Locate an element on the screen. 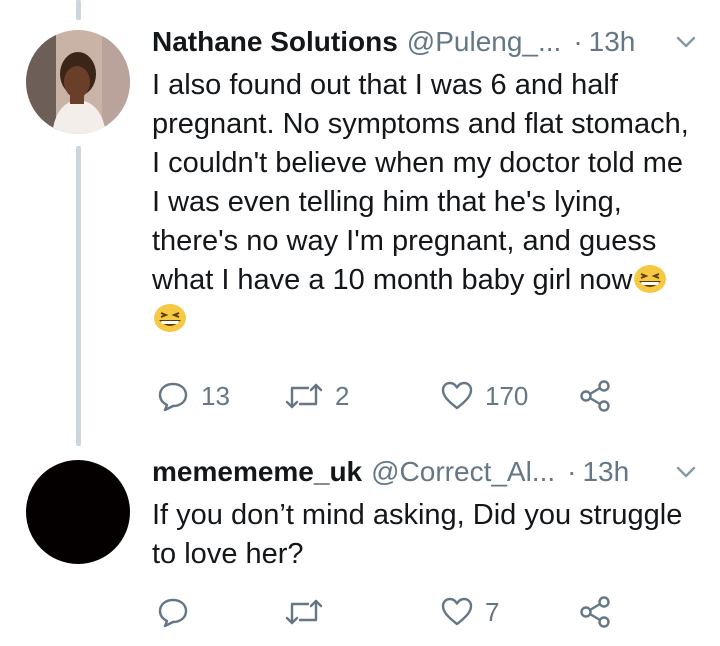 The image size is (720, 646). tweet-header: memememe_uk @Correct_Al... · 13h is located at coordinates (426, 472).